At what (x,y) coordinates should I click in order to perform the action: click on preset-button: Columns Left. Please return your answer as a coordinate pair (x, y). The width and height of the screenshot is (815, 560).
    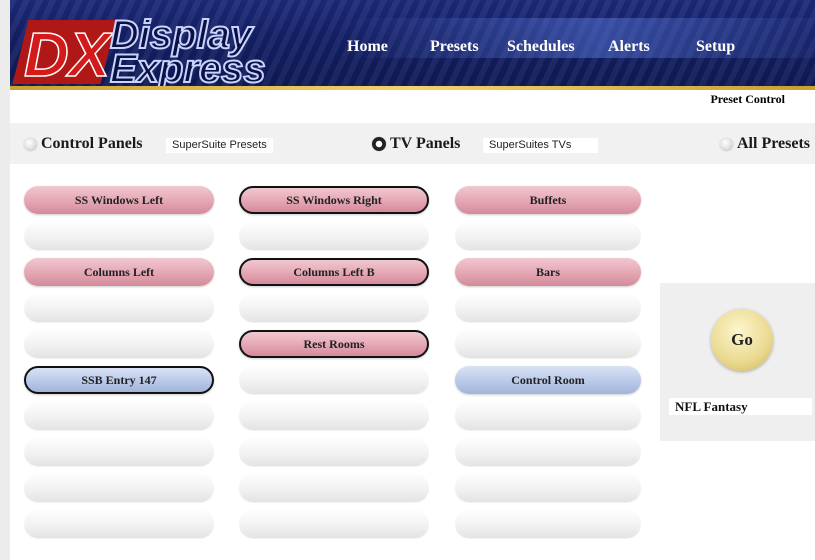
    Looking at the image, I should click on (119, 272).